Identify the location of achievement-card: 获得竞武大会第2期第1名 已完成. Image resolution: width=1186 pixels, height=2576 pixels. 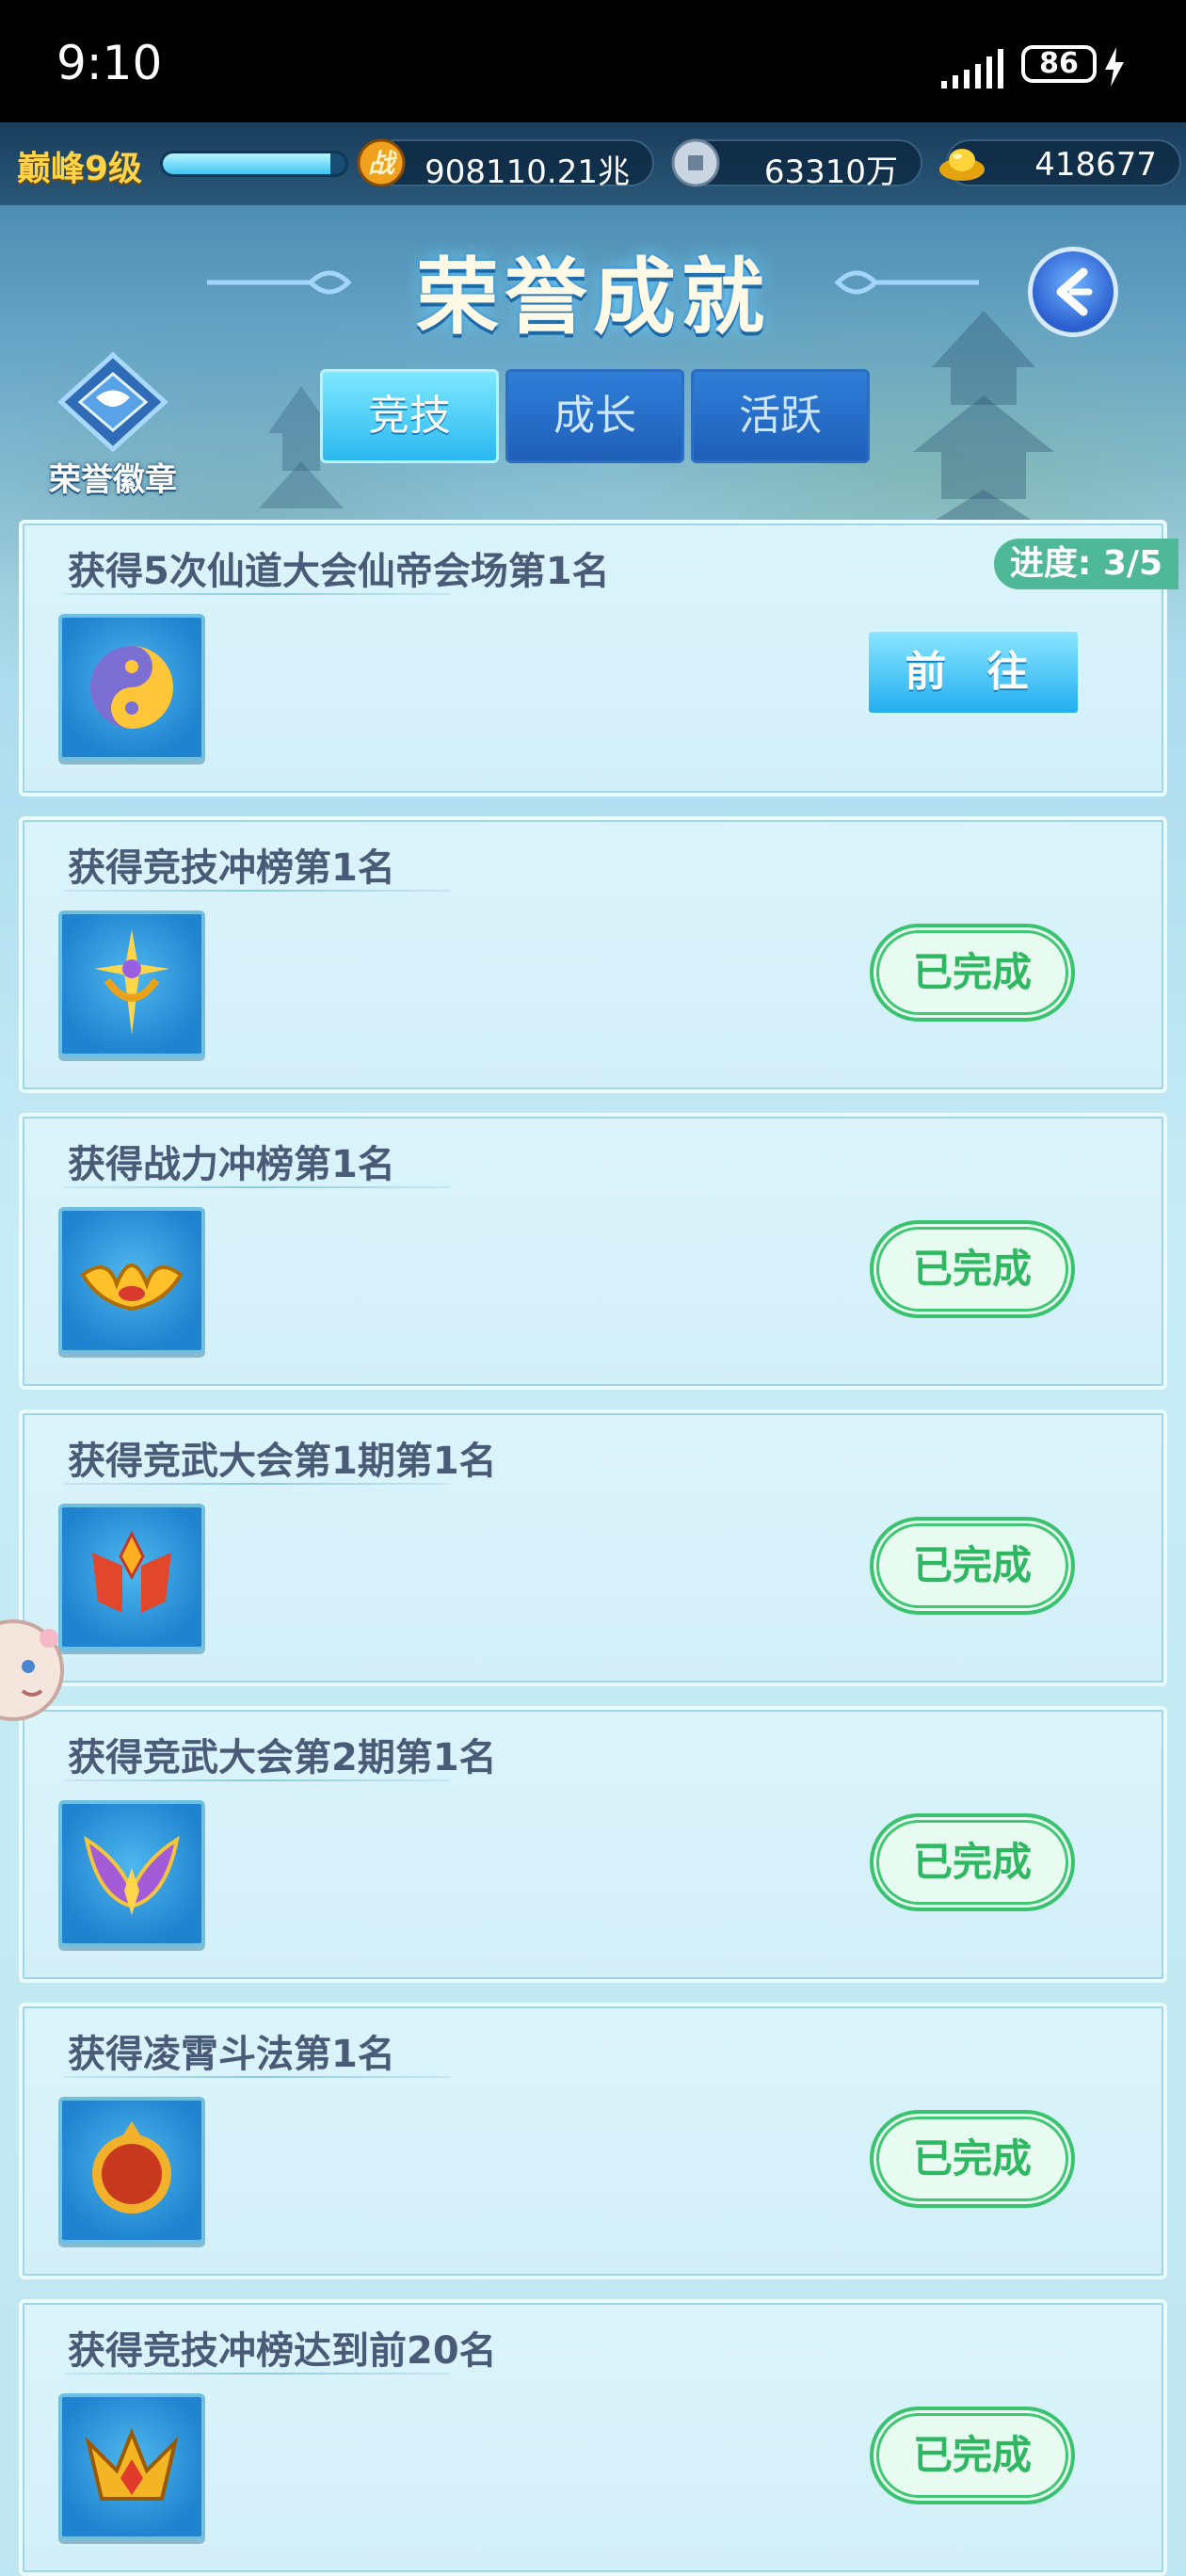
(593, 1844).